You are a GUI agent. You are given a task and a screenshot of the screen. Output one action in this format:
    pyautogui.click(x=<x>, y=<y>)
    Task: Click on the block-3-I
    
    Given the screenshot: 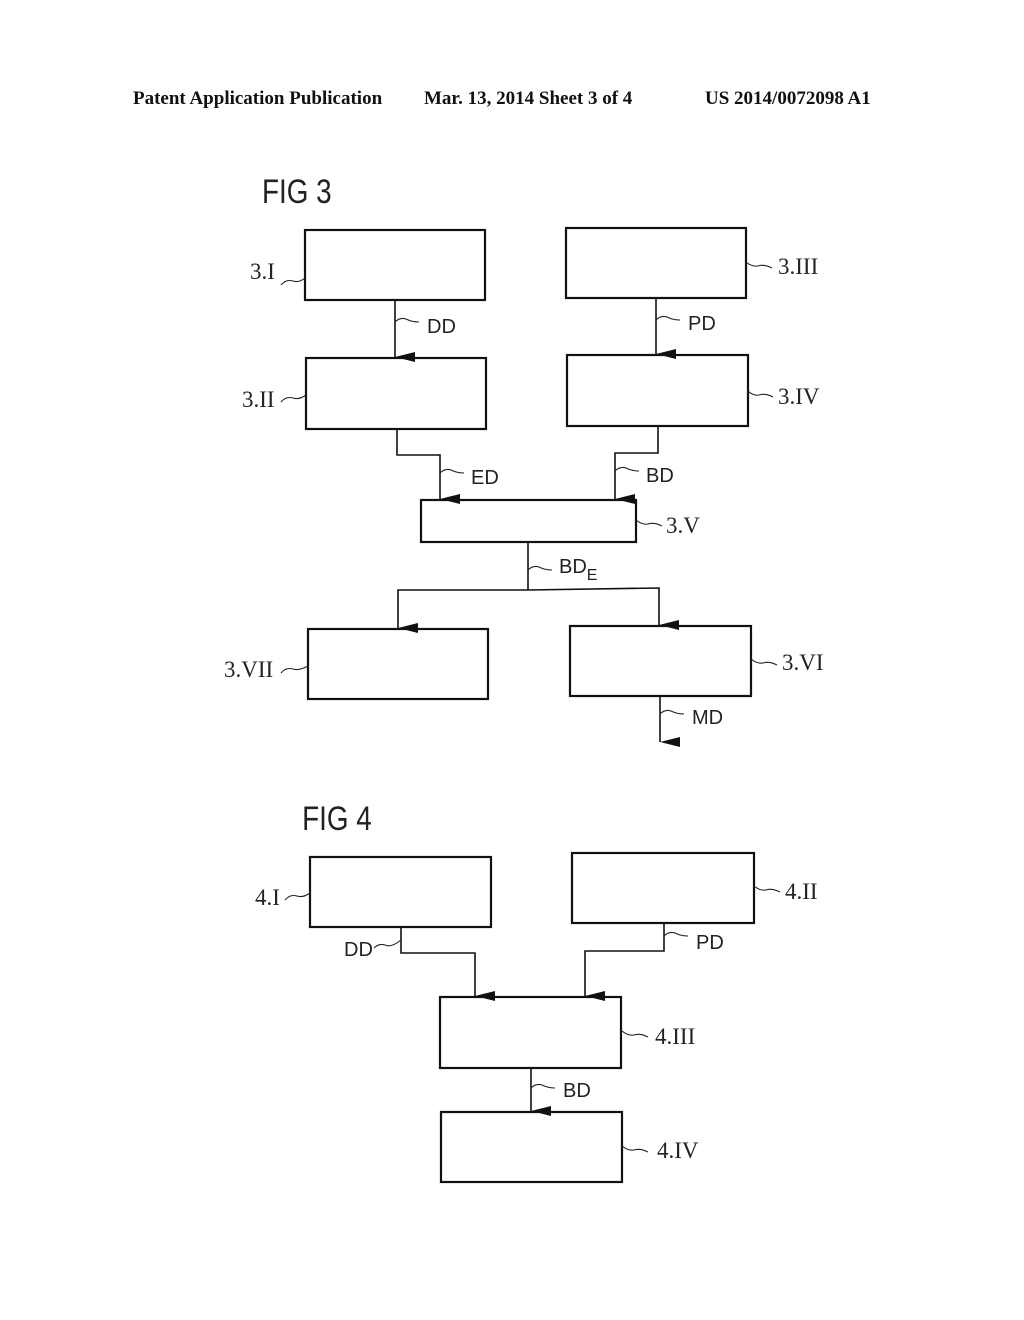 What is the action you would take?
    pyautogui.click(x=395, y=265)
    